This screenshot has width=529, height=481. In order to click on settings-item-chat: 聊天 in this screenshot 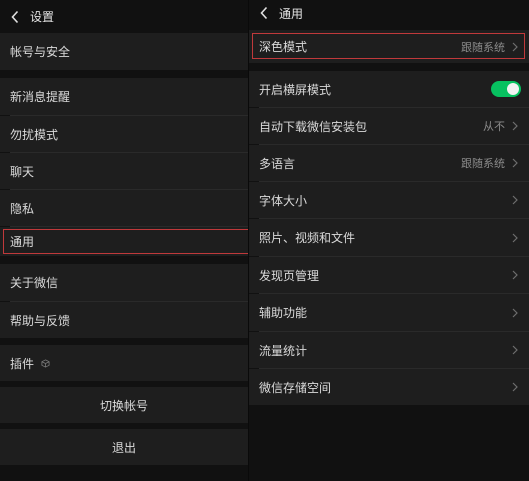, I will do `click(124, 171)`.